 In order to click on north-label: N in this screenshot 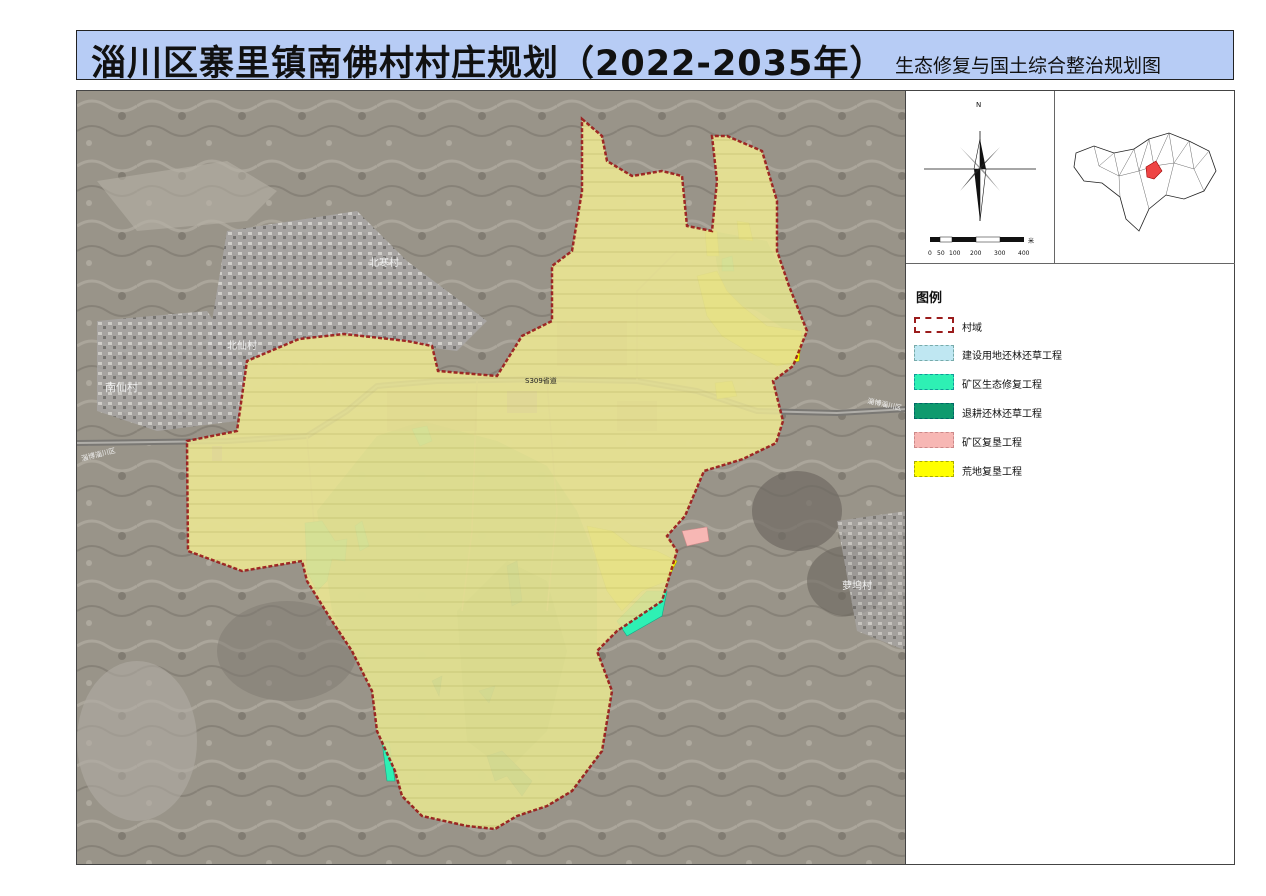, I will do `click(978, 105)`.